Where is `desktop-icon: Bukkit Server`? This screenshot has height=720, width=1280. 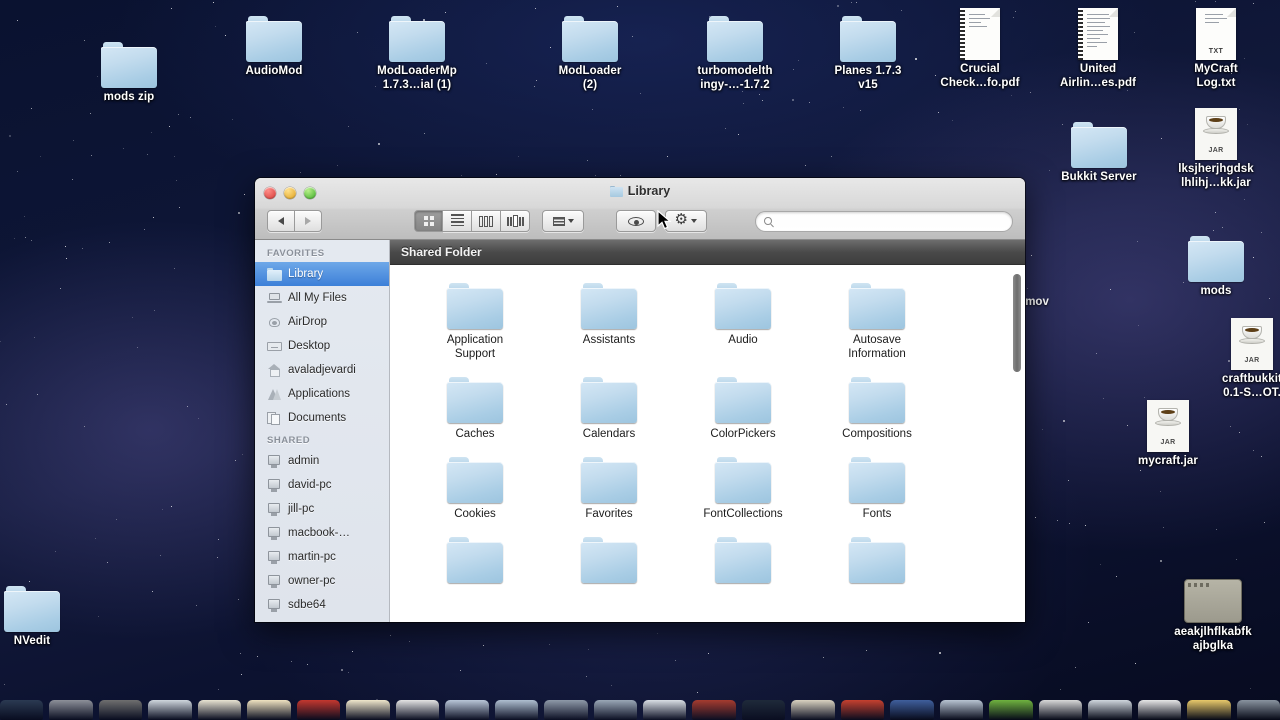 desktop-icon: Bukkit Server is located at coordinates (1099, 146).